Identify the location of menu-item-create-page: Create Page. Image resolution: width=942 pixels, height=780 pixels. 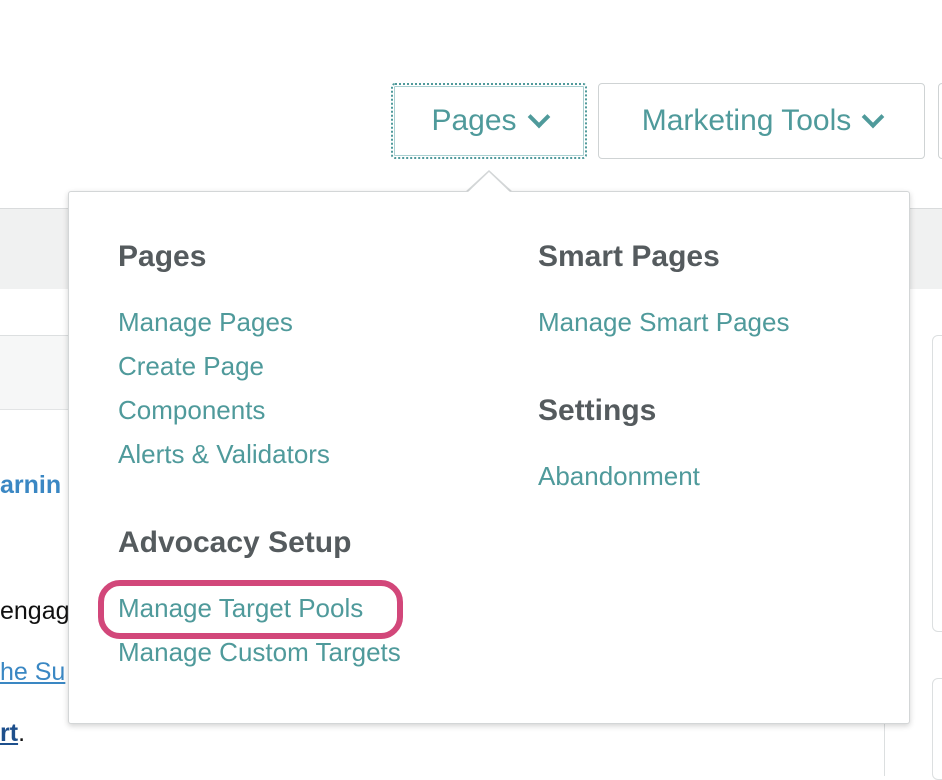
(191, 366).